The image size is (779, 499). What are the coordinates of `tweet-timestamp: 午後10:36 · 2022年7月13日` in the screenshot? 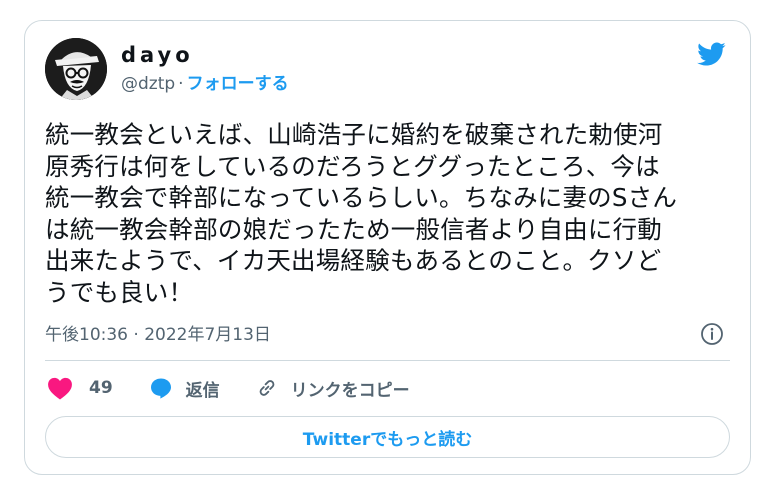 It's located at (158, 335).